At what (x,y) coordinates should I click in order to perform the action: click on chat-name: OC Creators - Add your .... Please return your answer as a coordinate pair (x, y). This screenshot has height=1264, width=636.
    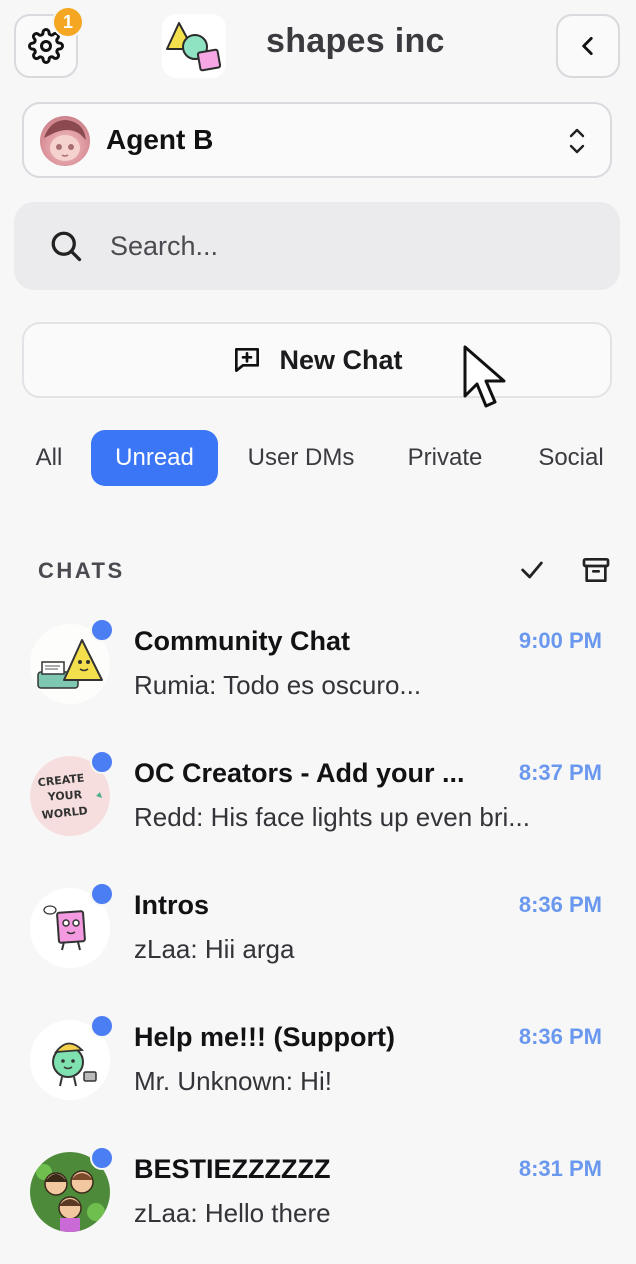
    Looking at the image, I should click on (299, 773).